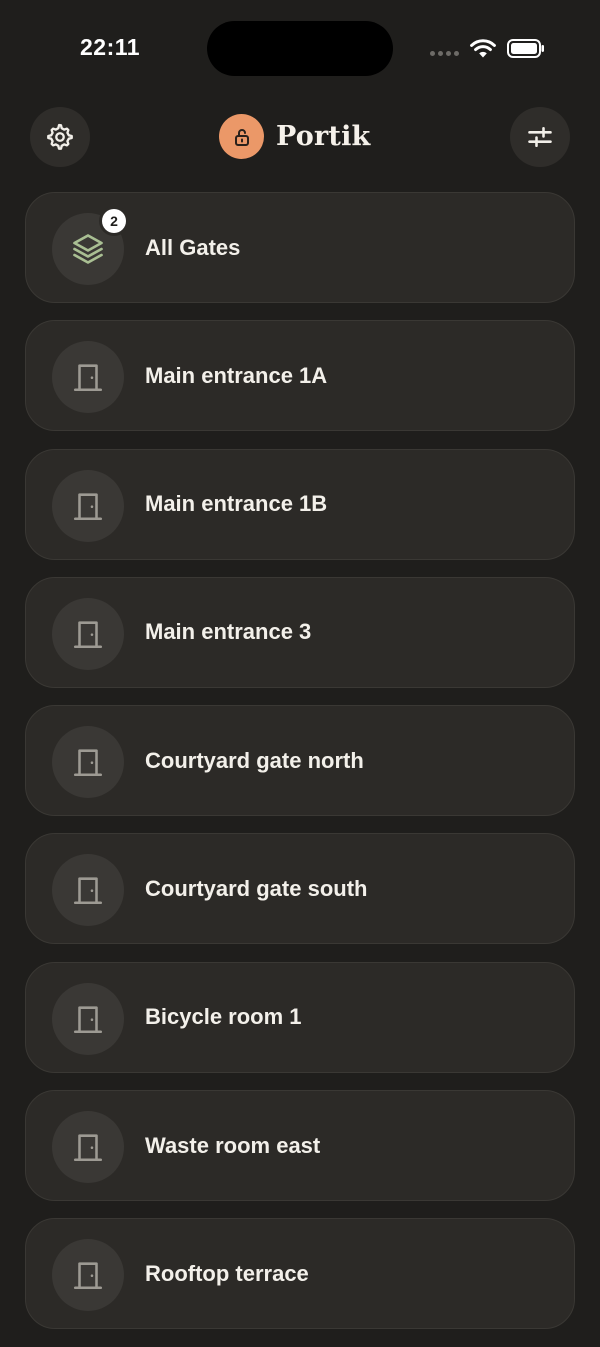 The width and height of the screenshot is (600, 1347). I want to click on gate-card: Bicycle room 1, so click(300, 1017).